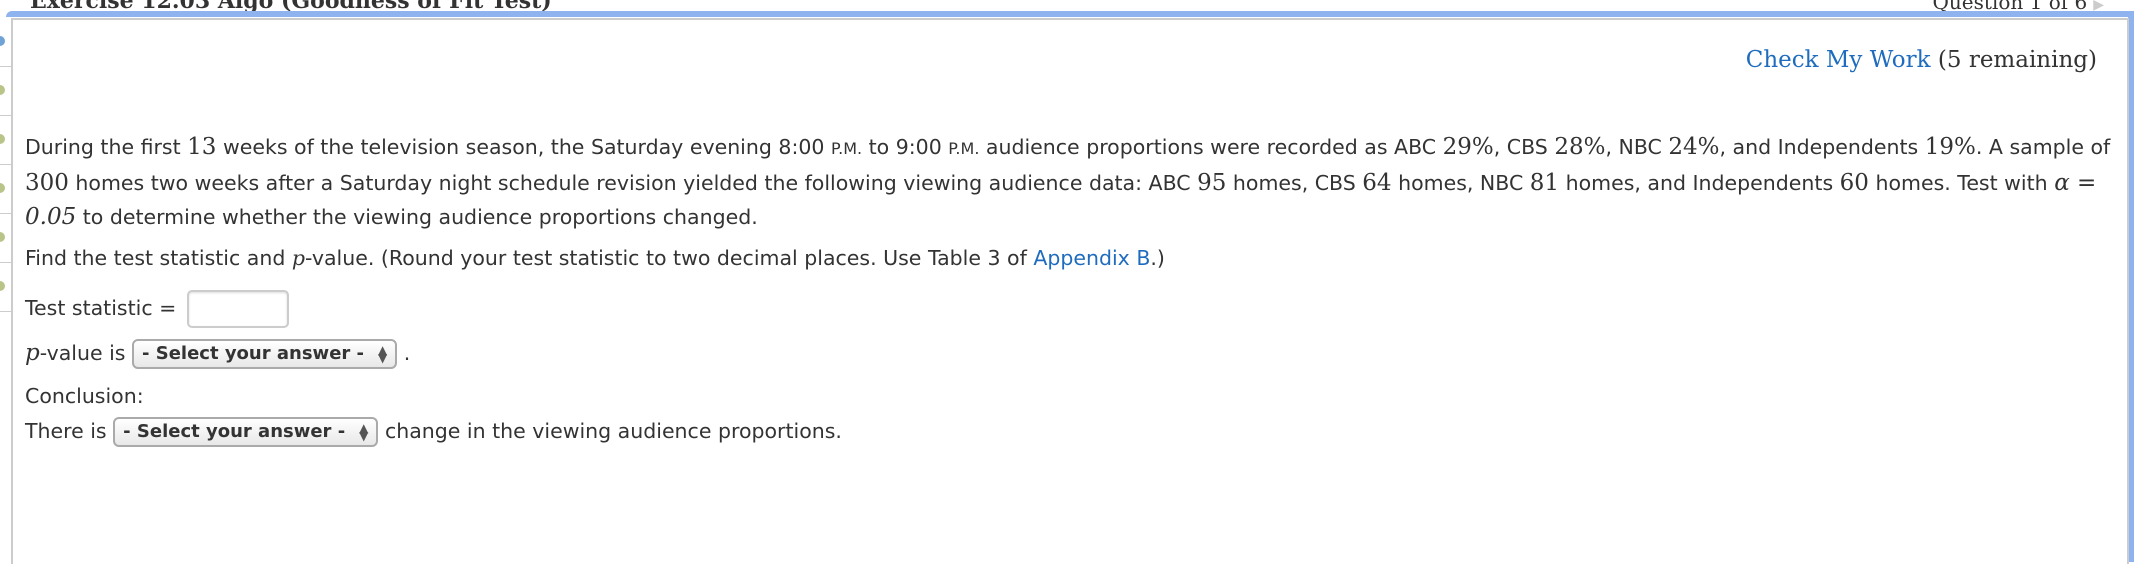 This screenshot has width=2142, height=564. Describe the element at coordinates (1212, 183) in the screenshot. I see `abc-homes: 95` at that location.